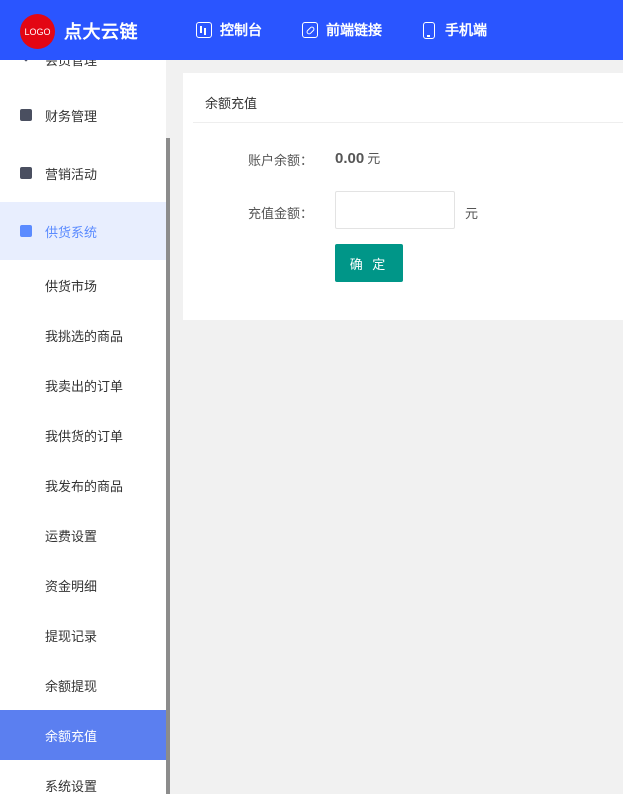 This screenshot has height=794, width=623. Describe the element at coordinates (83, 777) in the screenshot. I see `sidebar-subitem-system-settings: 系统设置` at that location.